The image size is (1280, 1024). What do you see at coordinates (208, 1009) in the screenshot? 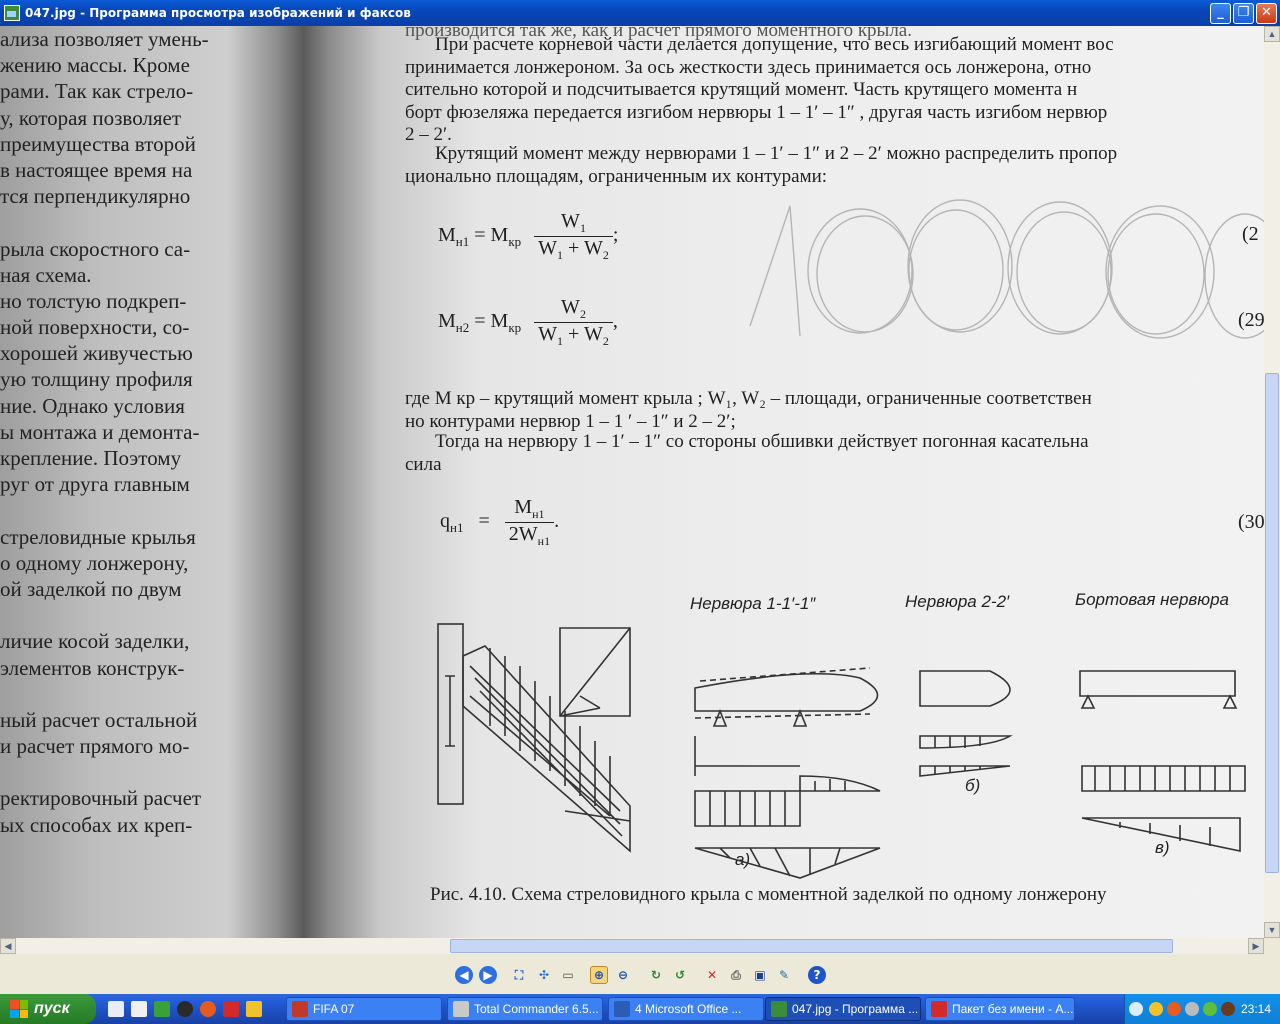
I see `quicklaunch-firefox-icon` at bounding box center [208, 1009].